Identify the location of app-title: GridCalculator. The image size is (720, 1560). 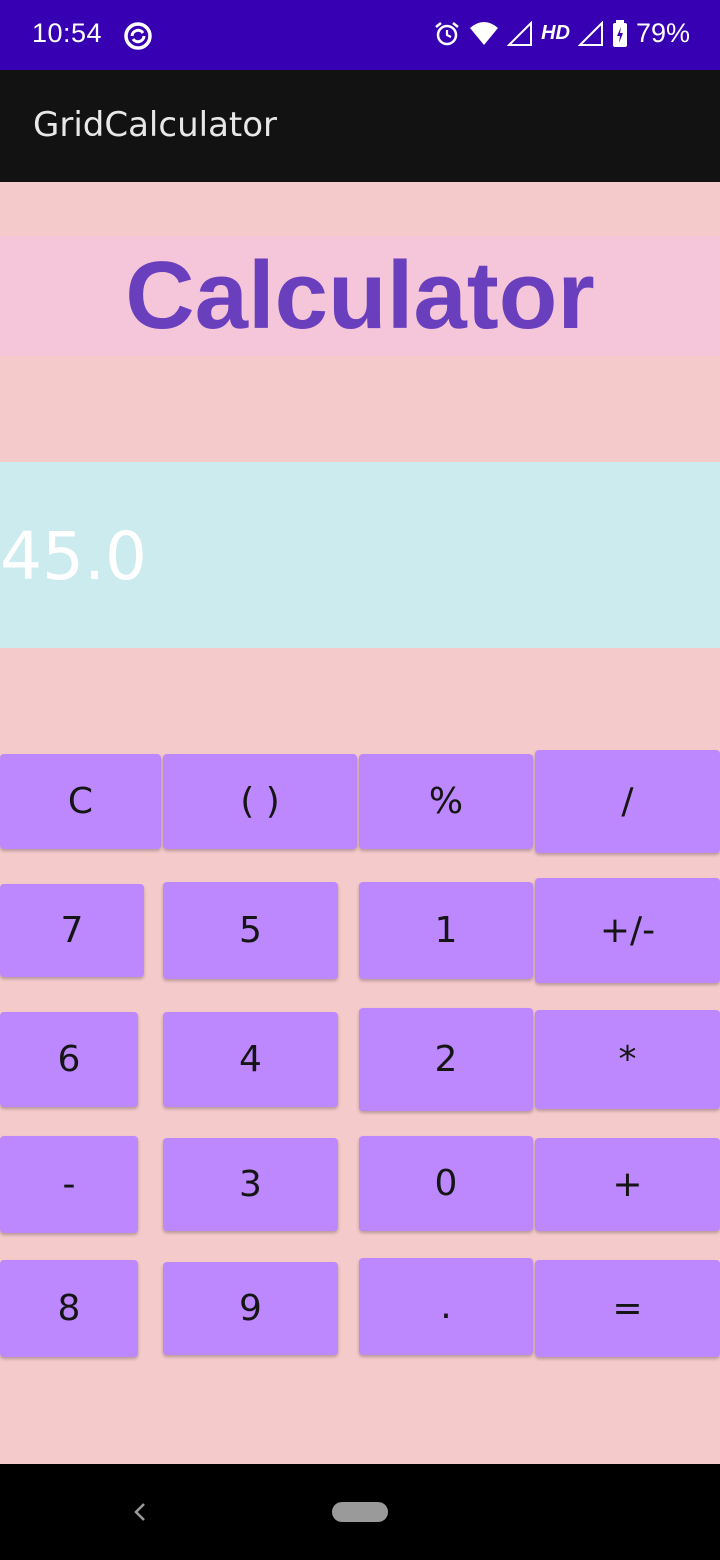
(155, 125).